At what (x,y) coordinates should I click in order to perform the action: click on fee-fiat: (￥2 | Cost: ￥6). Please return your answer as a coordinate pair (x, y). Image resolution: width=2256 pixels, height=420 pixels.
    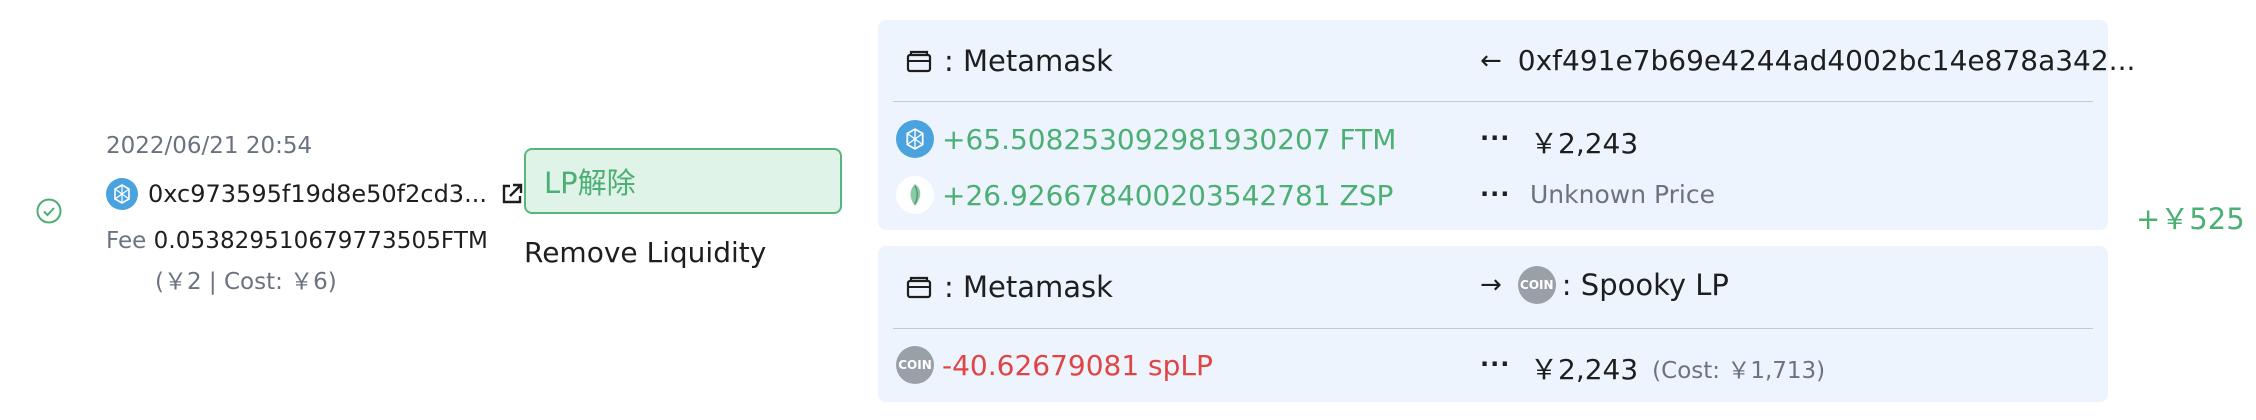
    Looking at the image, I should click on (246, 282).